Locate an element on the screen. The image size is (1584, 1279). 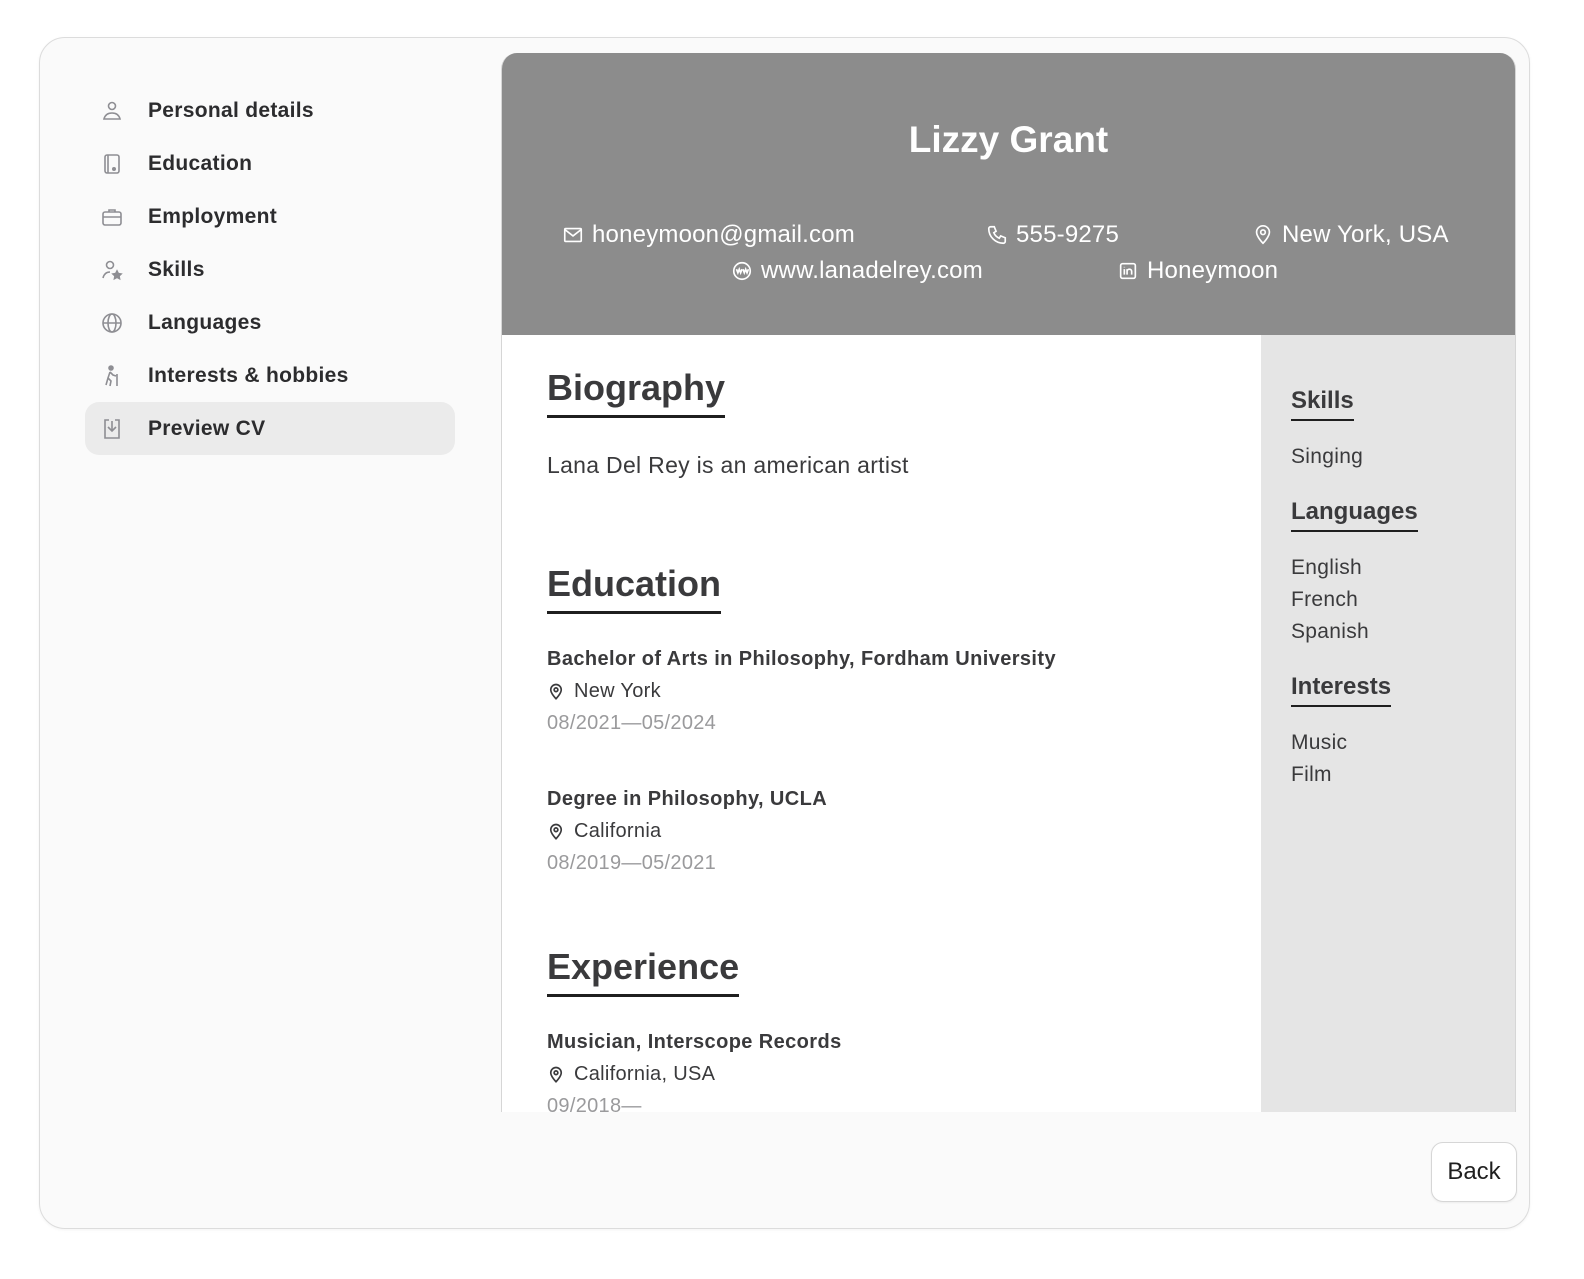
entry-title: Musician, Interscope Records is located at coordinates (694, 1042).